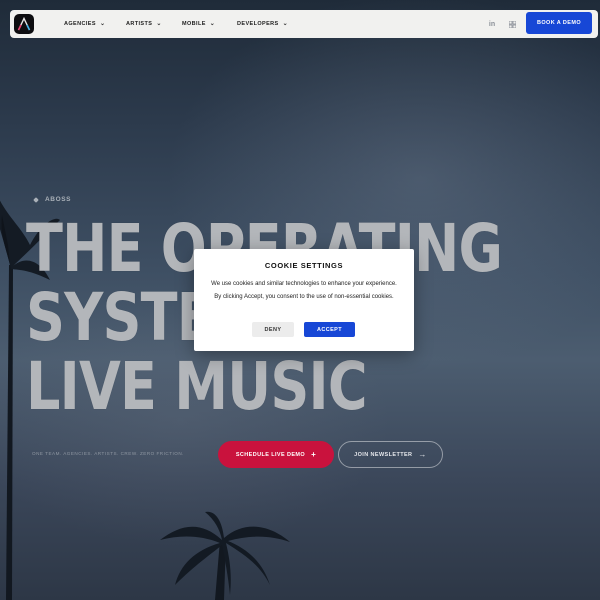  Describe the element at coordinates (329, 329) in the screenshot. I see `accept-cookies-button: ACCEPT` at that location.